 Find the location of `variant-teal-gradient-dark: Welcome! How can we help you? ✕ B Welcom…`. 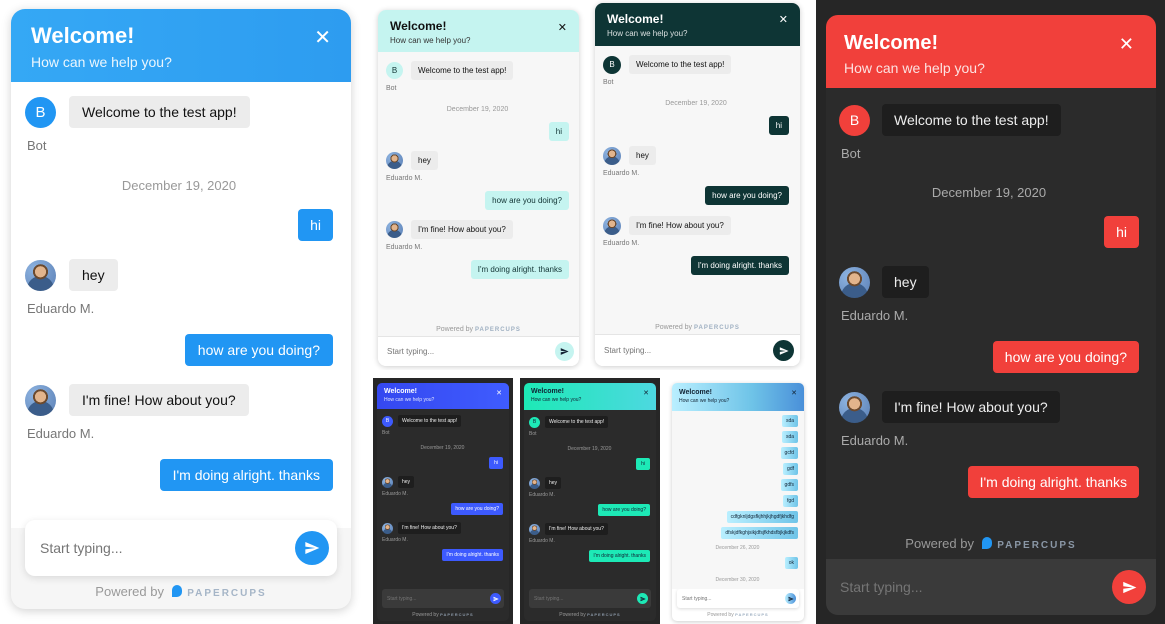

variant-teal-gradient-dark: Welcome! How can we help you? ✕ B Welcom… is located at coordinates (590, 501).